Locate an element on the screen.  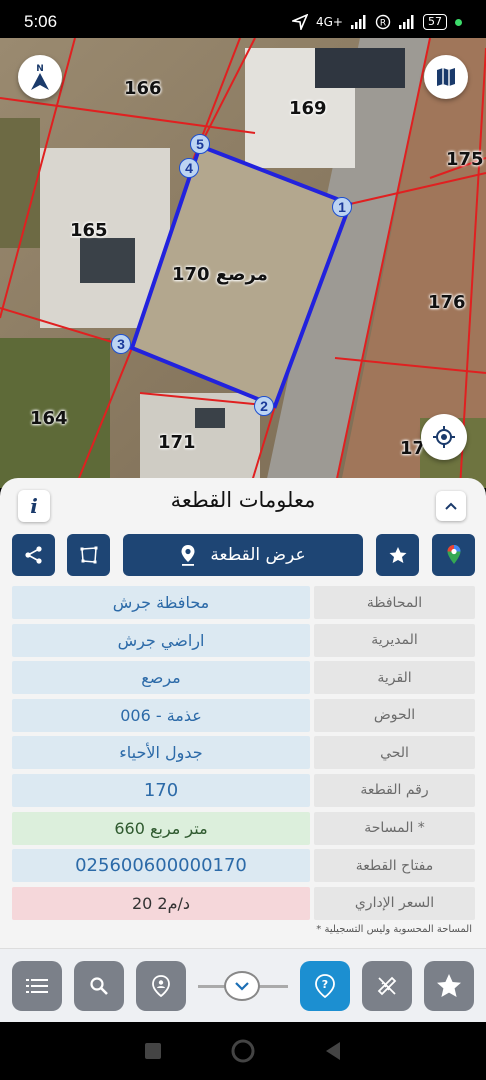
share-button is located at coordinates (33, 555).